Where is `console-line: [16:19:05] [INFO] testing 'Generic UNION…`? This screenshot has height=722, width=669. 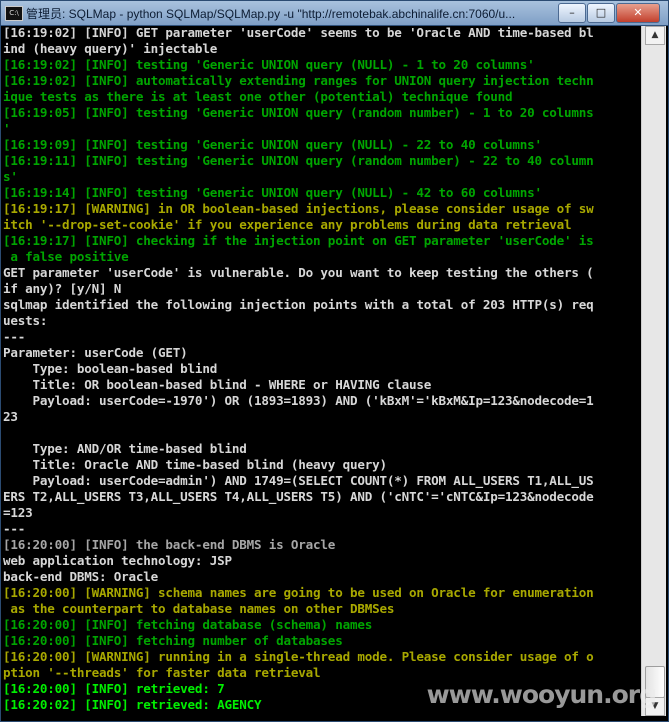
console-line: [16:19:05] [INFO] testing 'Generic UNION… is located at coordinates (298, 112).